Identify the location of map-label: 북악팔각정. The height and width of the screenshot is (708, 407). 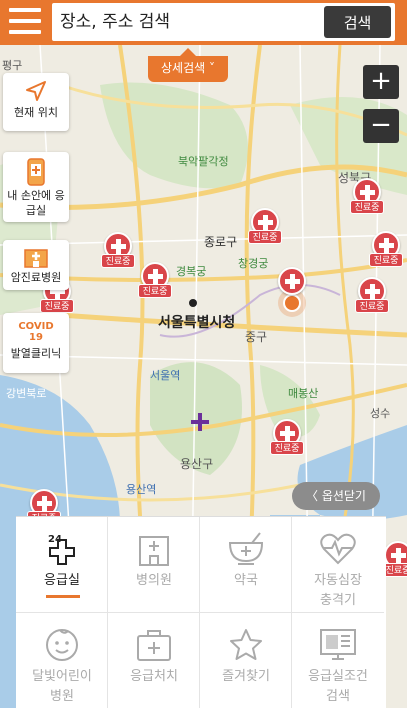
(203, 161).